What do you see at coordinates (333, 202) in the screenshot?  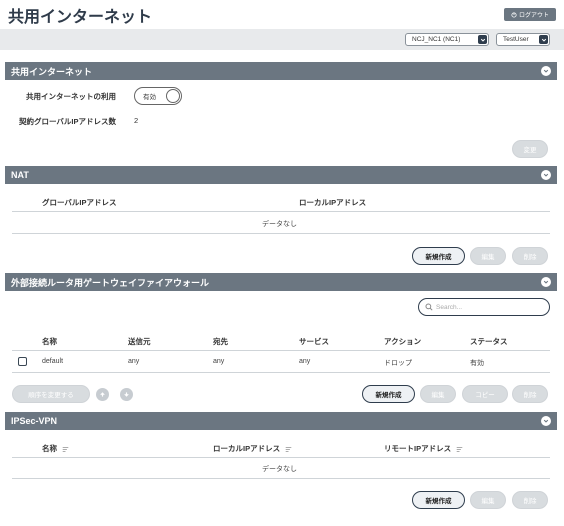 I see `nat-col-local-ip: ローカルIPアドレス` at bounding box center [333, 202].